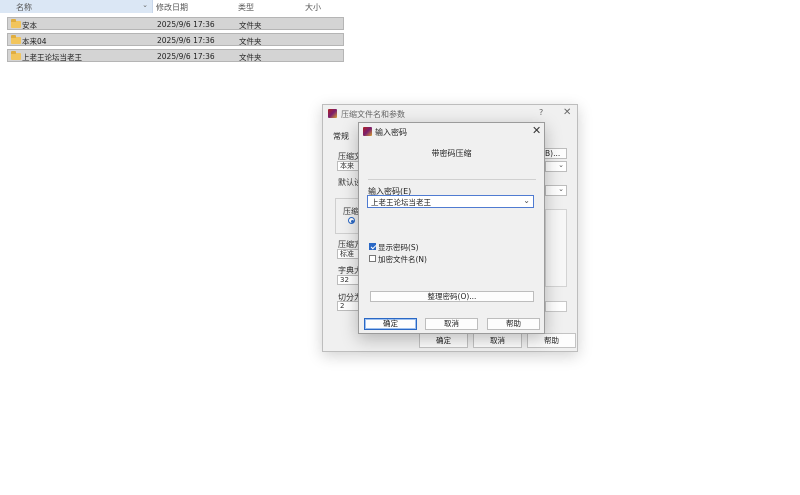  What do you see at coordinates (391, 132) in the screenshot?
I see `password-dialog-title: 输入密码` at bounding box center [391, 132].